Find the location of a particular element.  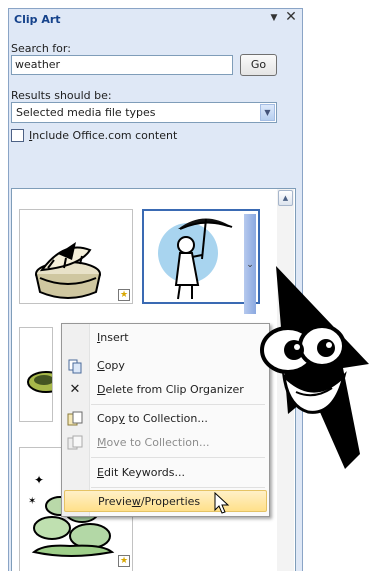

media-type-select: Selected media file types ▼ is located at coordinates (144, 112).